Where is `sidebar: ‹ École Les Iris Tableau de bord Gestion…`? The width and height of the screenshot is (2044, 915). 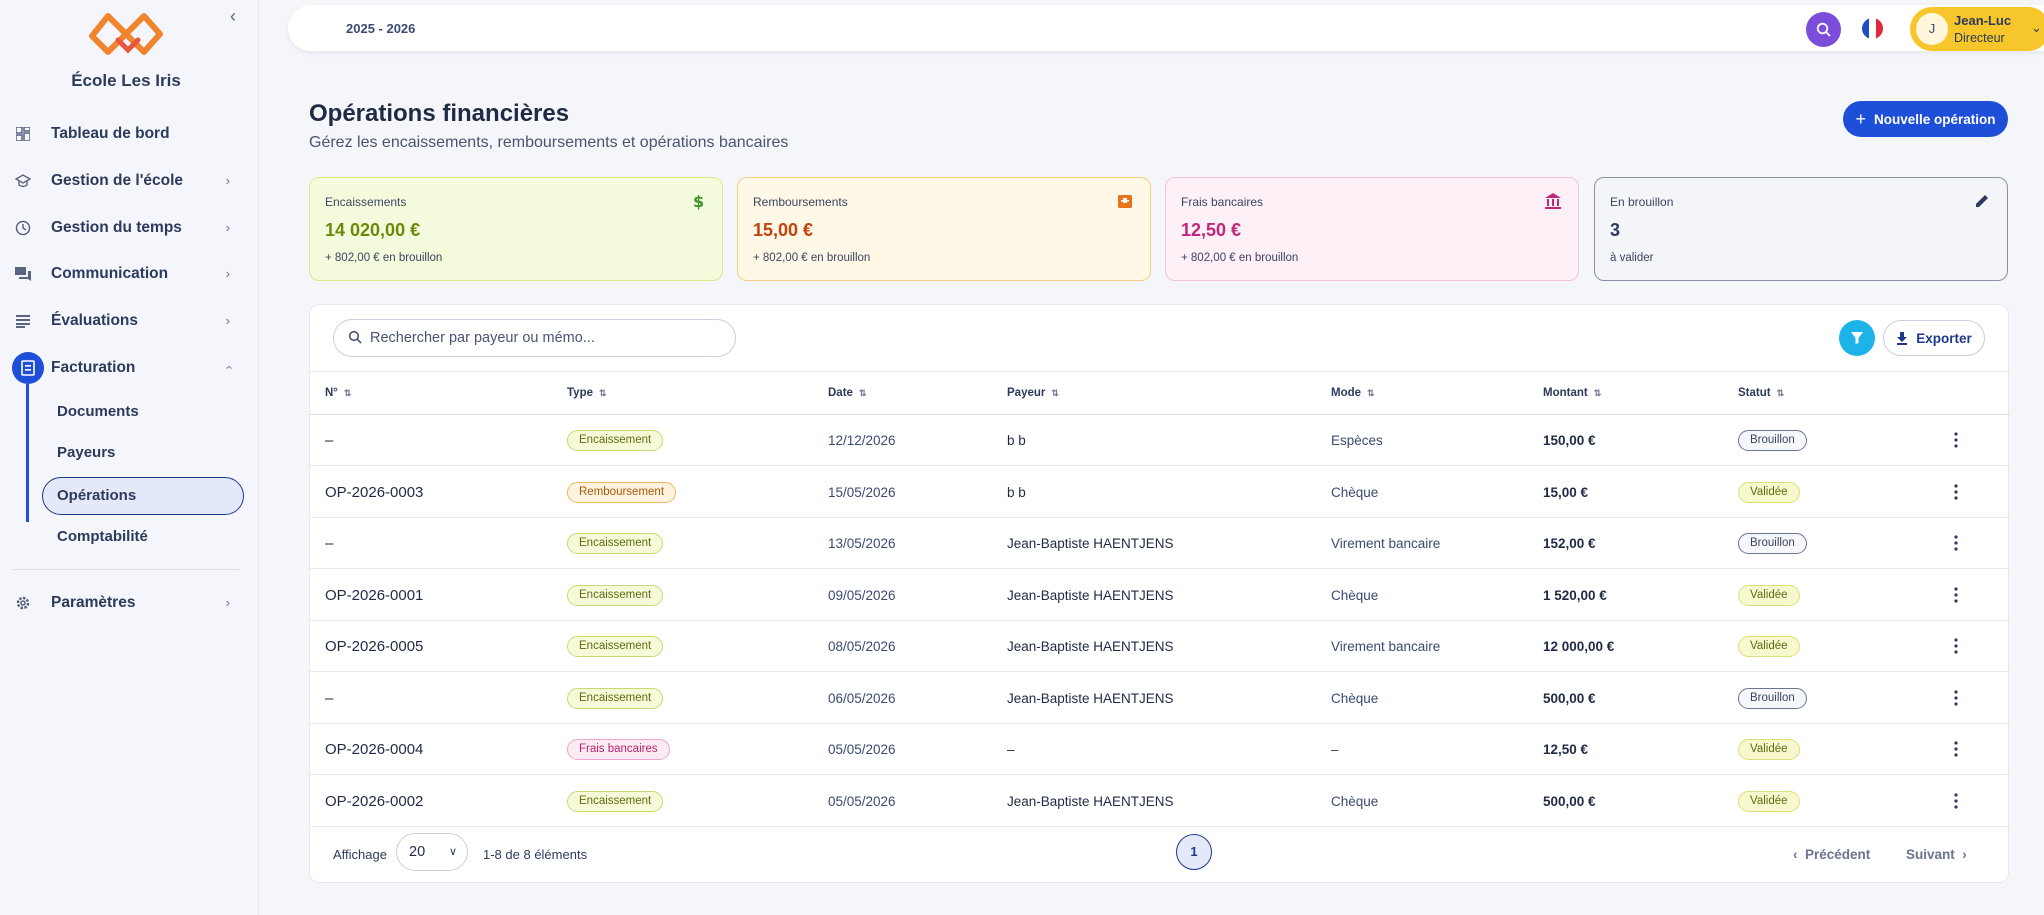 sidebar: ‹ École Les Iris Tableau de bord Gestion… is located at coordinates (129, 457).